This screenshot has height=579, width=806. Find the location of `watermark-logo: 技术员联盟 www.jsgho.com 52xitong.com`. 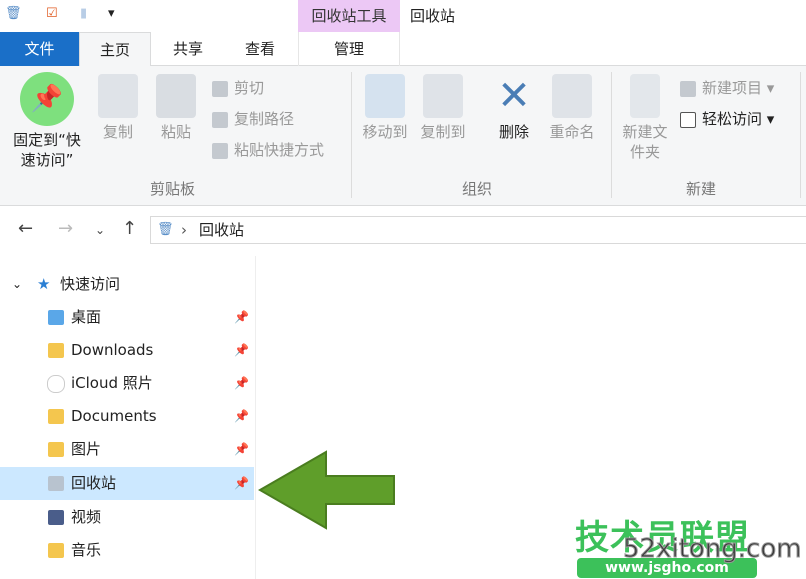

watermark-logo: 技术员联盟 www.jsgho.com 52xitong.com is located at coordinates (688, 548).